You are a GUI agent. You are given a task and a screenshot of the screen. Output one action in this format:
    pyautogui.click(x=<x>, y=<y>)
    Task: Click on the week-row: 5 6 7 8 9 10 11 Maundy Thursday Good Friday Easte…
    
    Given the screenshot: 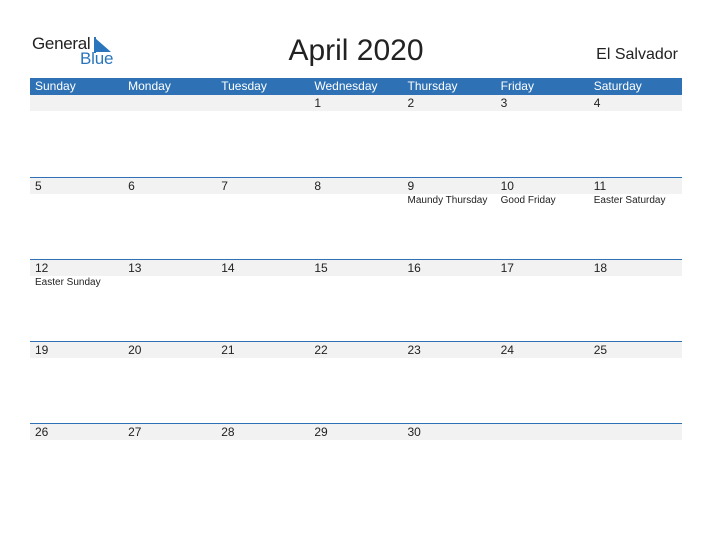 What is the action you would take?
    pyautogui.click(x=356, y=218)
    